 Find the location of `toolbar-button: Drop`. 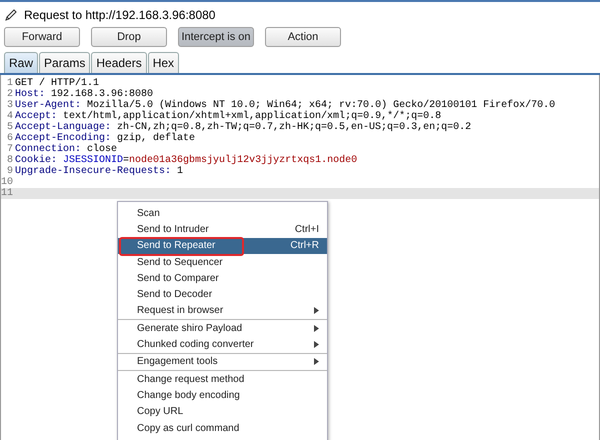

toolbar-button: Drop is located at coordinates (129, 37).